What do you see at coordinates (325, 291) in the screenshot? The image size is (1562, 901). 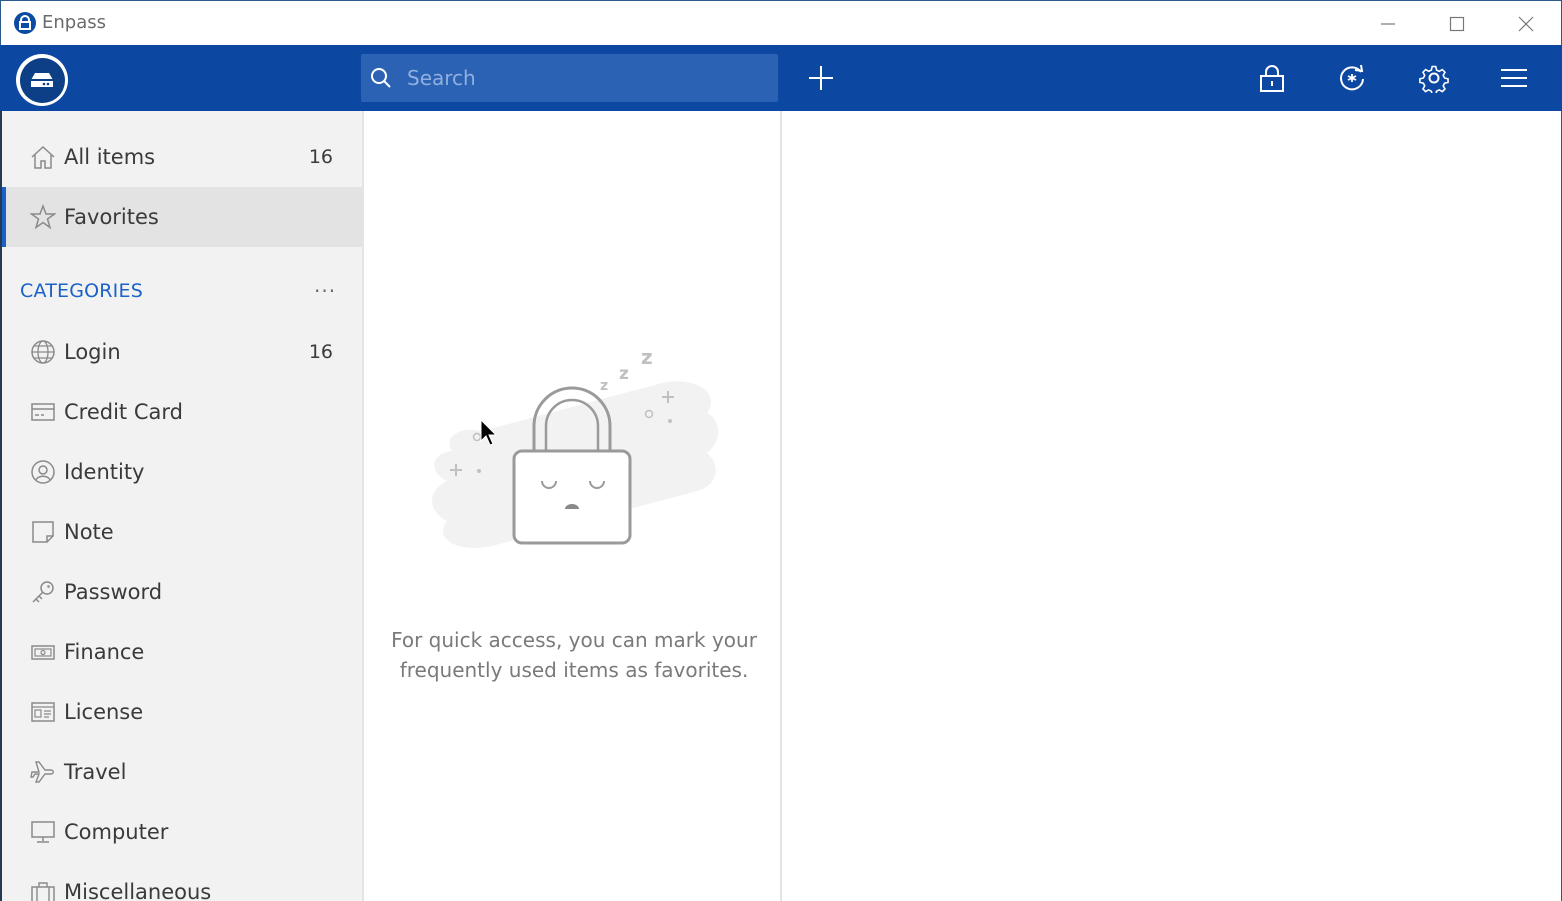 I see `categories-more-button: ···` at bounding box center [325, 291].